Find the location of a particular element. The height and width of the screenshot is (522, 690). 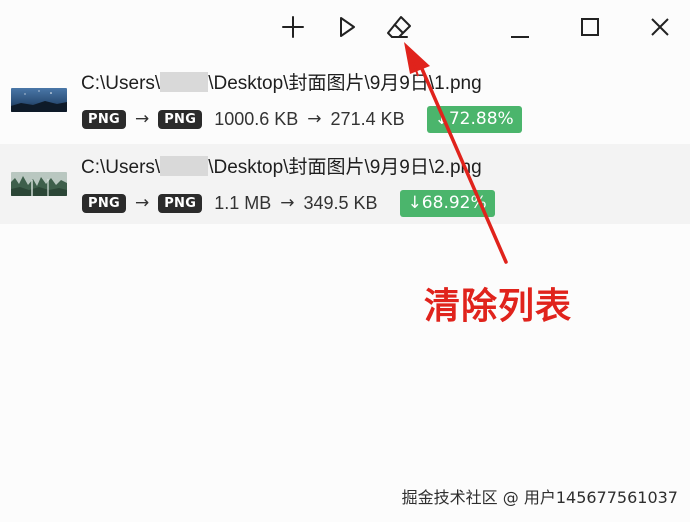

close-icon is located at coordinates (660, 27).